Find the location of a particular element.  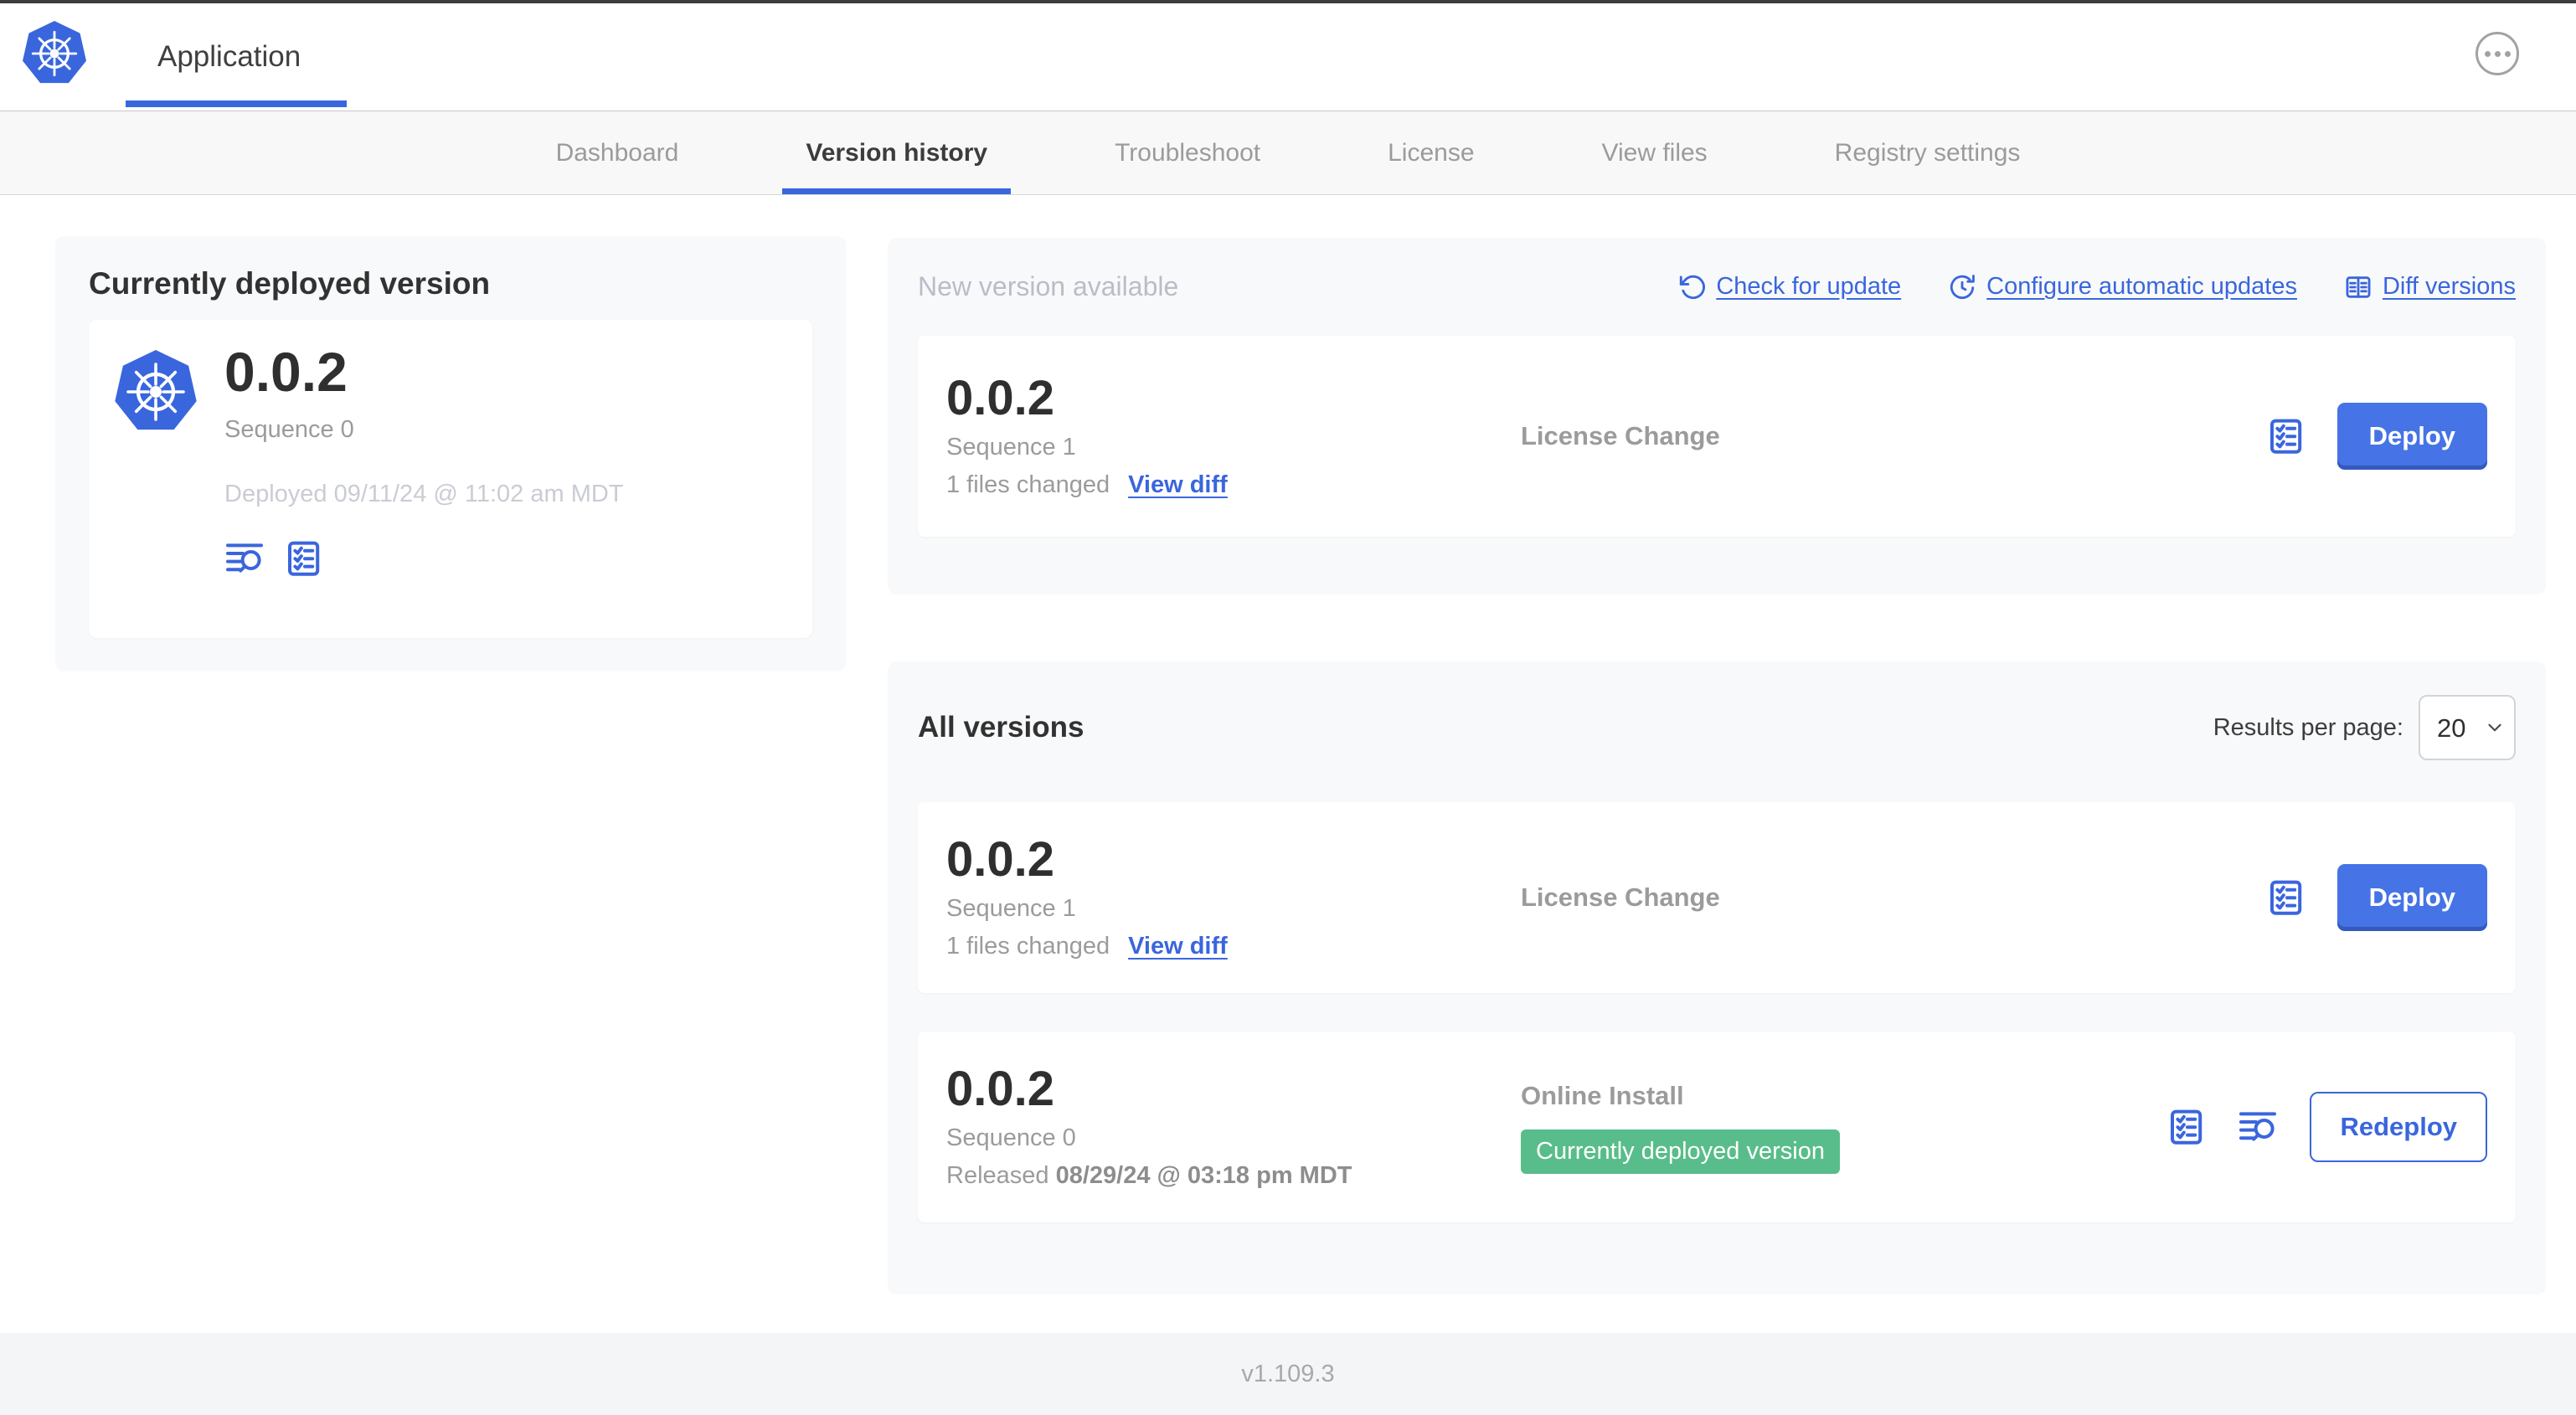

schedule-refresh-icon is located at coordinates (1962, 287).